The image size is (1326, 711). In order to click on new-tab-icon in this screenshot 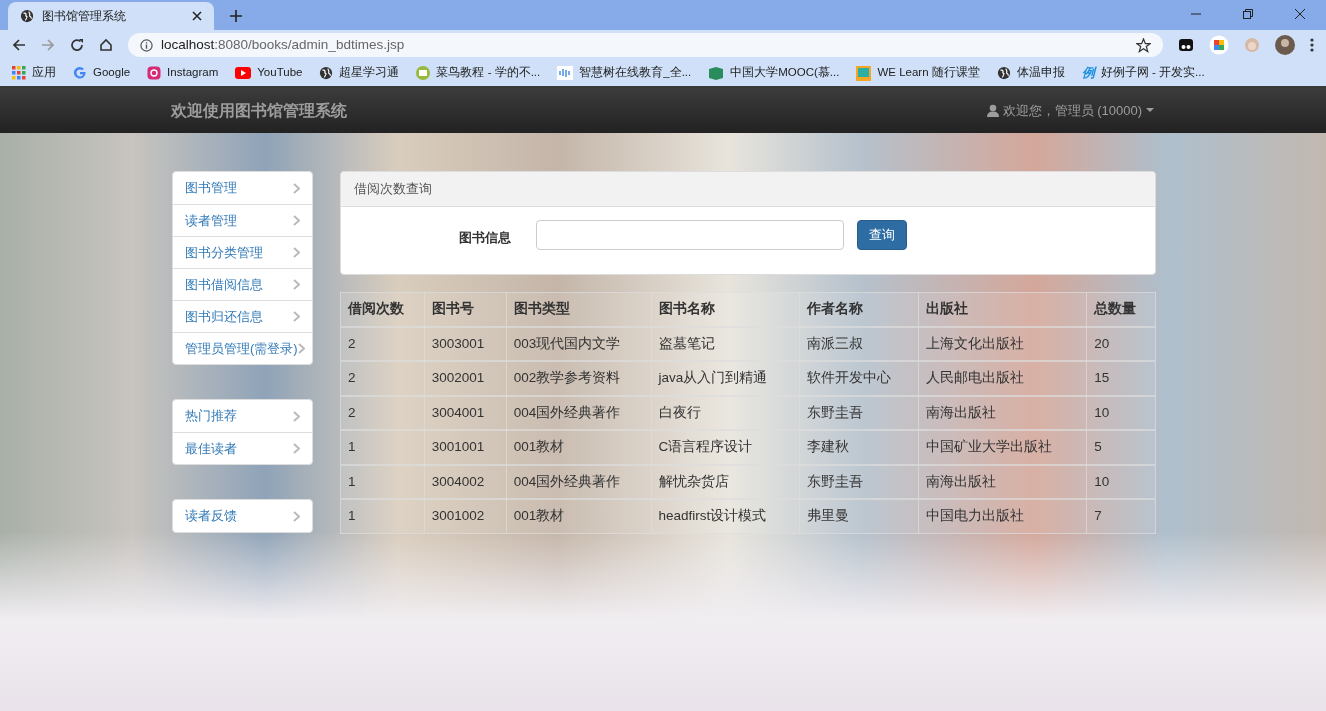, I will do `click(236, 16)`.